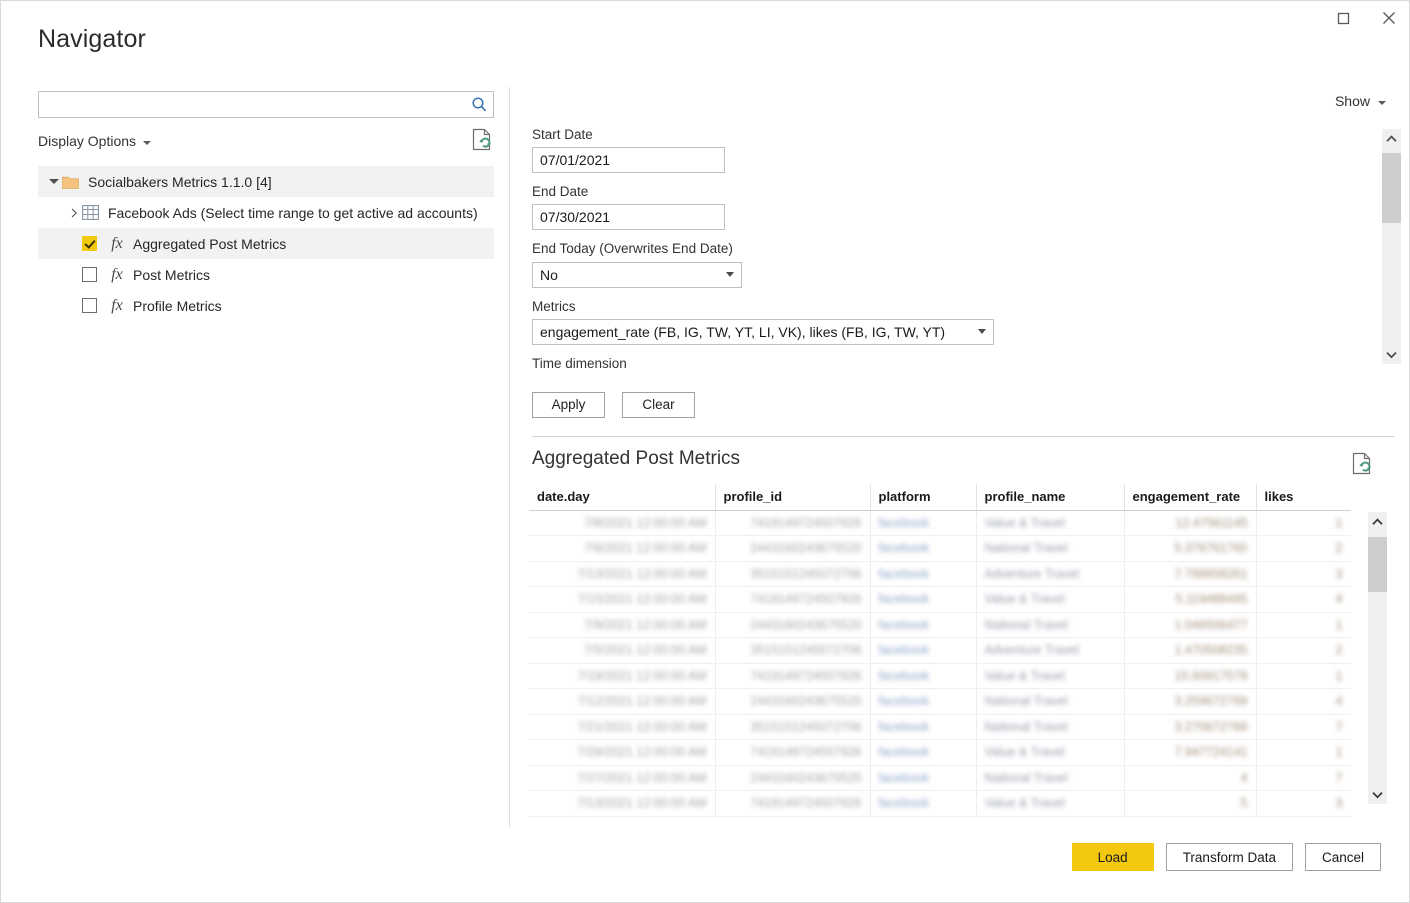  What do you see at coordinates (1032, 573) in the screenshot?
I see `cell-value: Adventure Travel` at bounding box center [1032, 573].